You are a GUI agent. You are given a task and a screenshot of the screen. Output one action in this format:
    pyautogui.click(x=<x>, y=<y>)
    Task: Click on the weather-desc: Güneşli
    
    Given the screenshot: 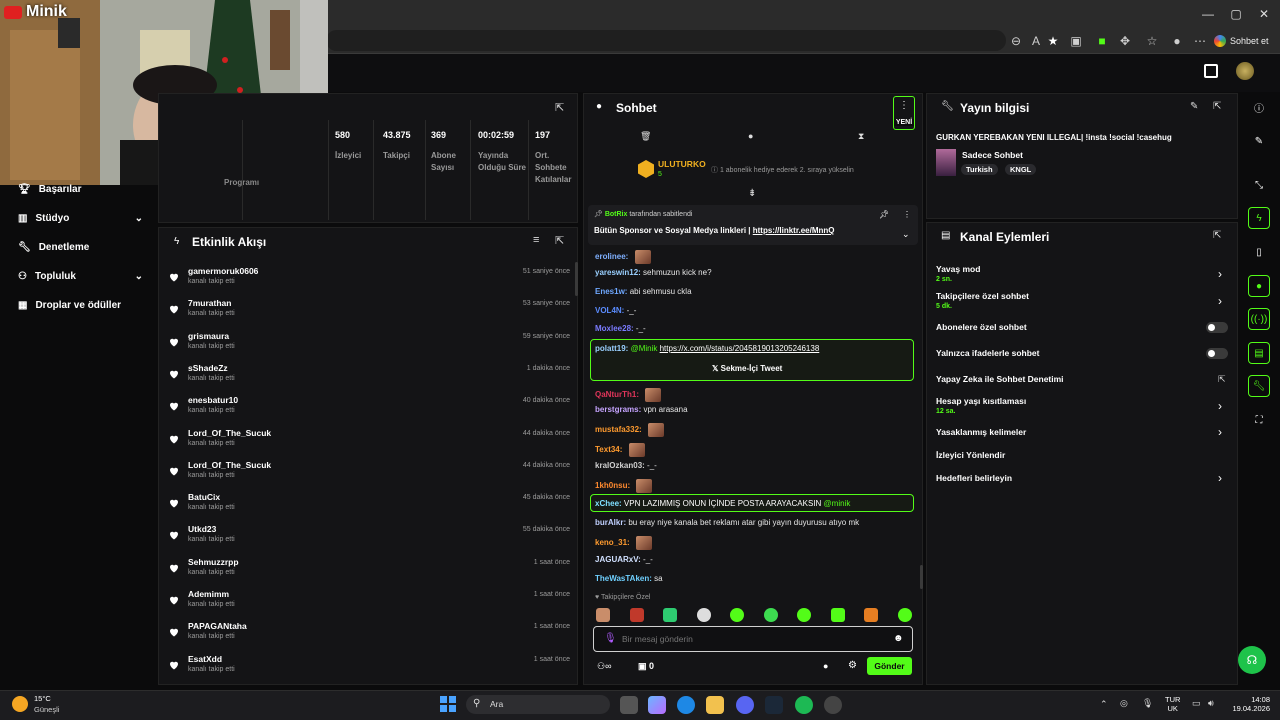 What is the action you would take?
    pyautogui.click(x=46, y=709)
    